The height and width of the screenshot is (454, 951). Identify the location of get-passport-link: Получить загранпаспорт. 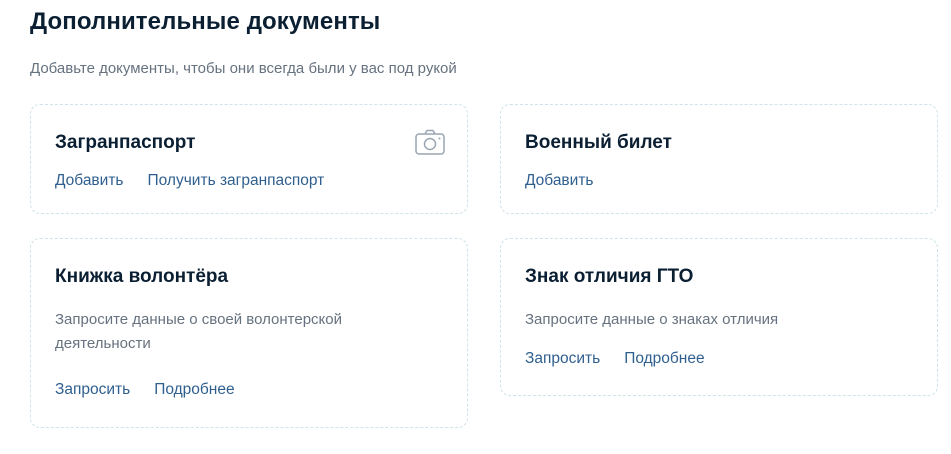
(236, 181).